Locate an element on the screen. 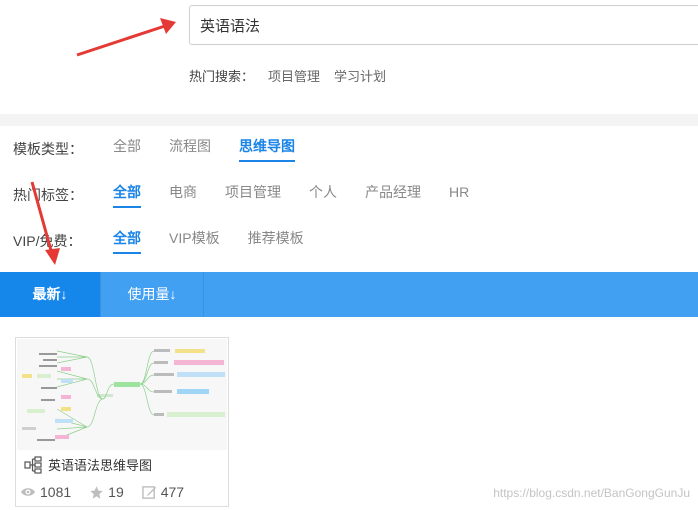  stars-stat: 19 is located at coordinates (106, 492).